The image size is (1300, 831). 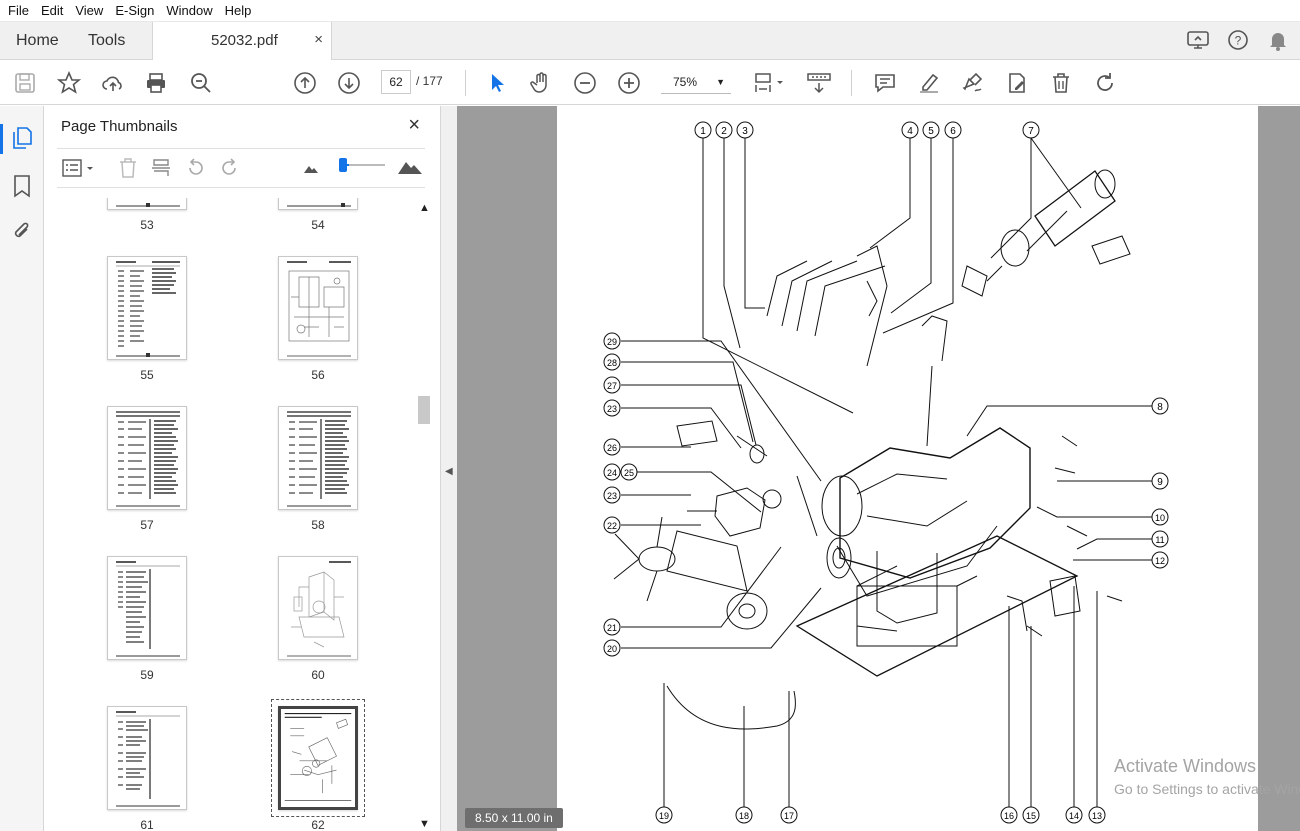 I want to click on svg-text: 10, so click(x=1160, y=518).